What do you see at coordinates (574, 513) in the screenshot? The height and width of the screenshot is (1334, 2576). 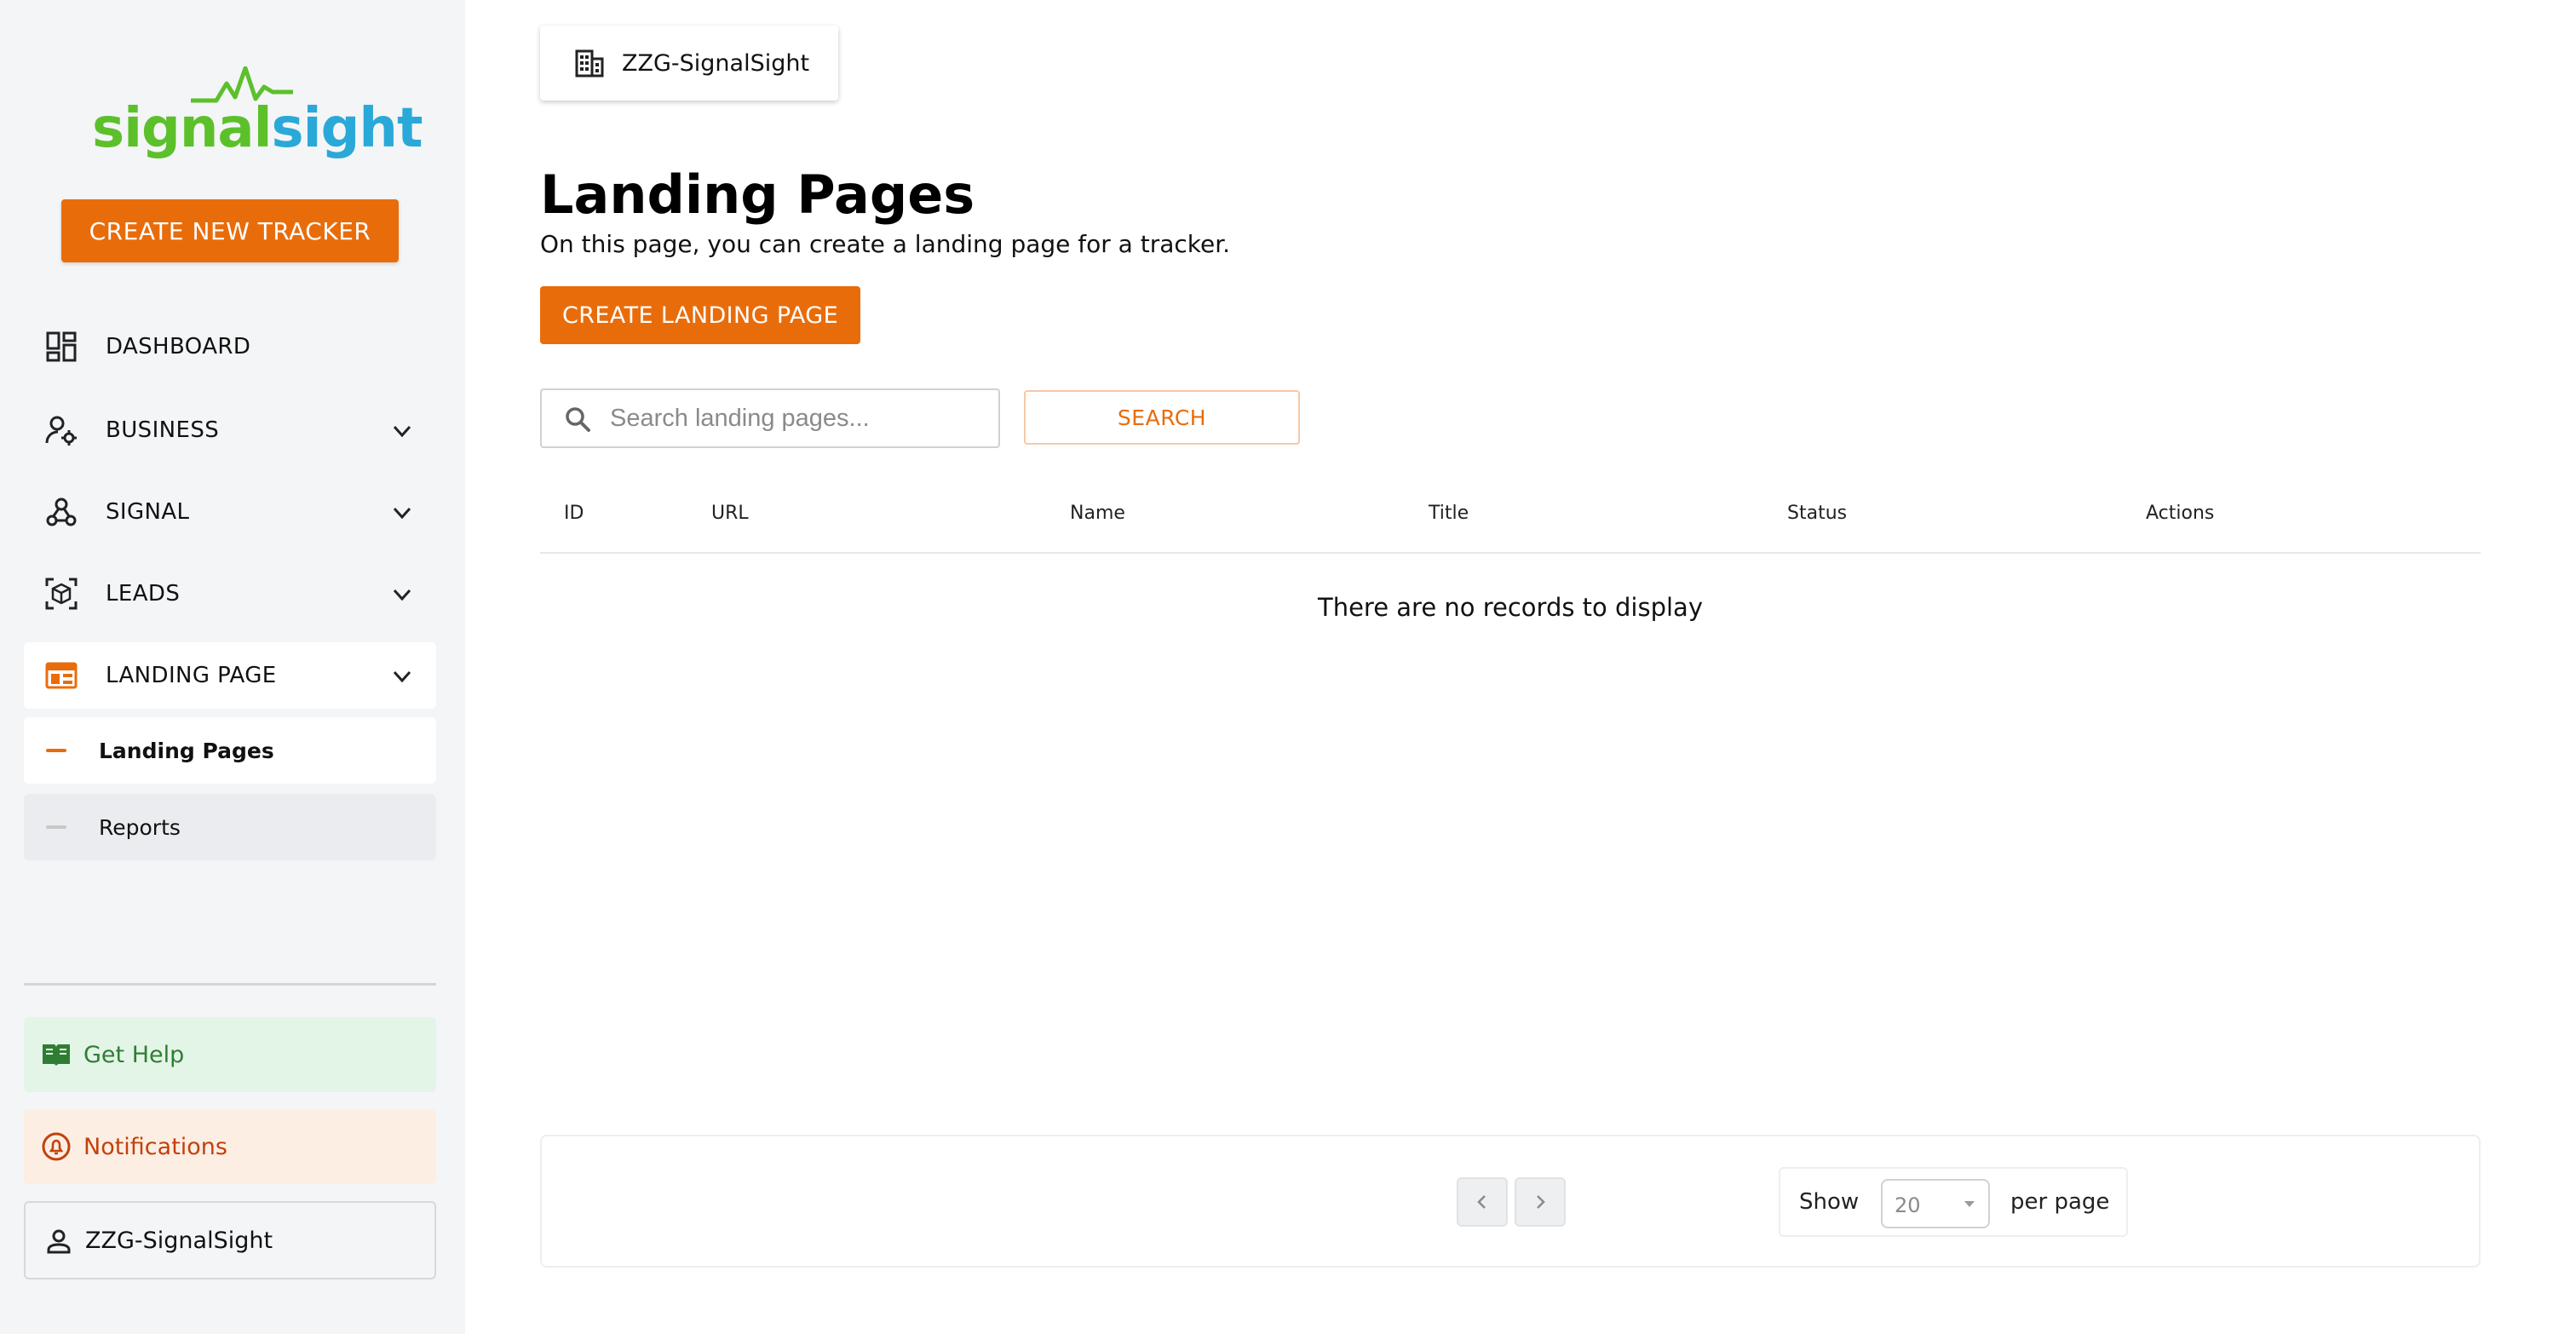 I see `column-header-id: ID` at bounding box center [574, 513].